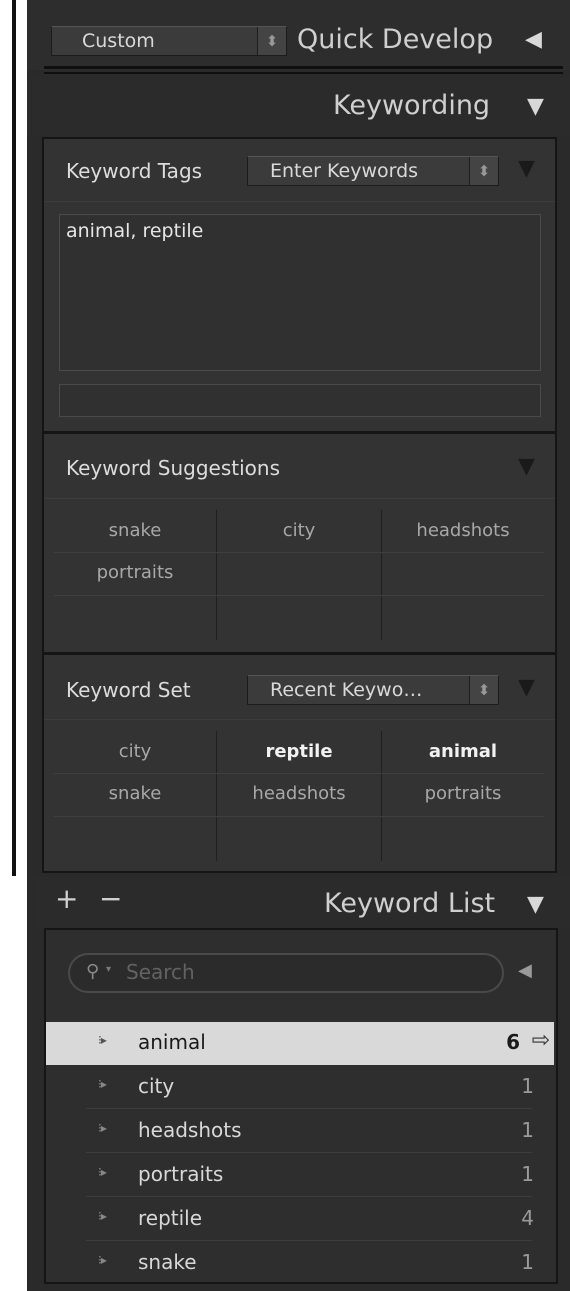 The height and width of the screenshot is (1291, 570). I want to click on preset-value: Custom, so click(118, 41).